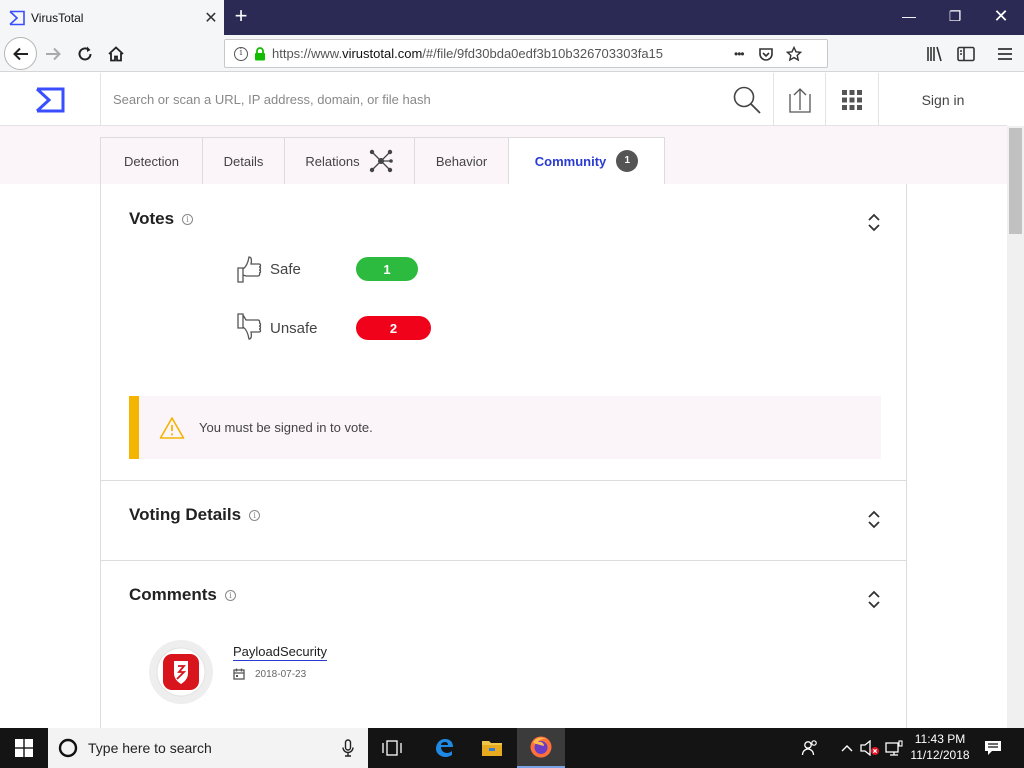 The image size is (1024, 768). What do you see at coordinates (627, 161) in the screenshot?
I see `community-count-badge: 1` at bounding box center [627, 161].